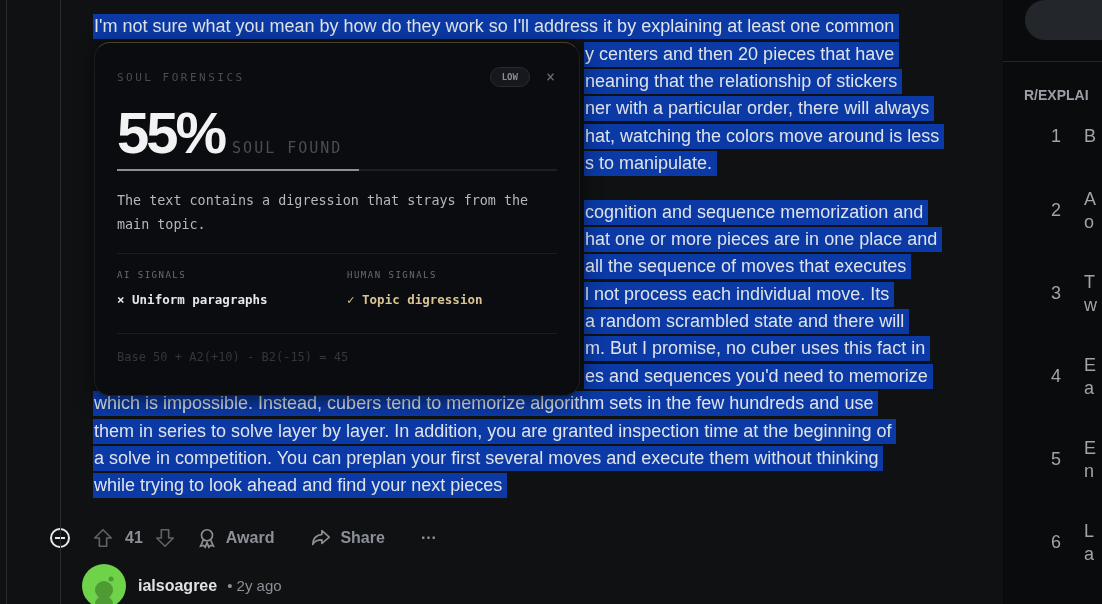 The height and width of the screenshot is (604, 1102). Describe the element at coordinates (323, 213) in the screenshot. I see `summary-text: The text contains a digression that strays from the main topic.` at that location.